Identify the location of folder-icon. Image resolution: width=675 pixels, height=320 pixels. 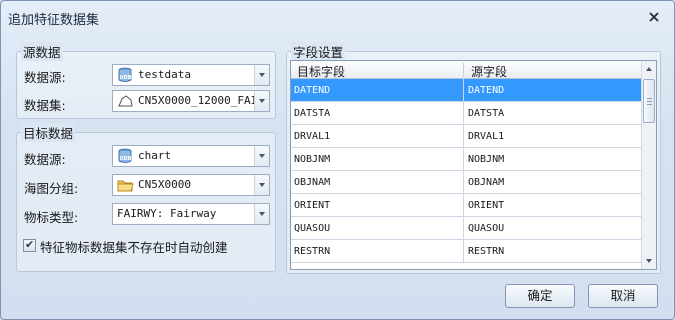
(126, 185).